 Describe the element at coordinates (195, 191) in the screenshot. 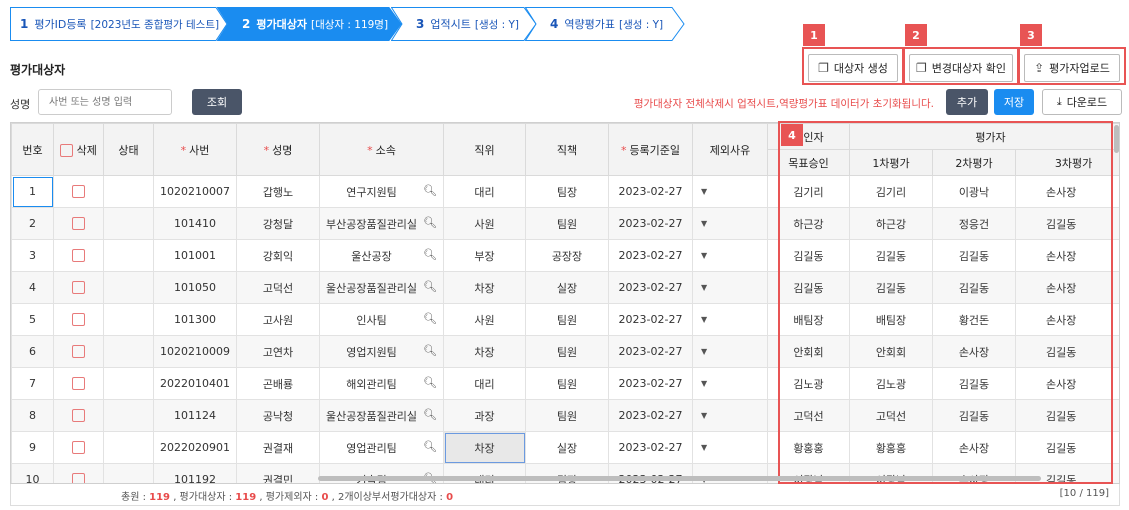

I see `cell-empno: 1020210007` at that location.